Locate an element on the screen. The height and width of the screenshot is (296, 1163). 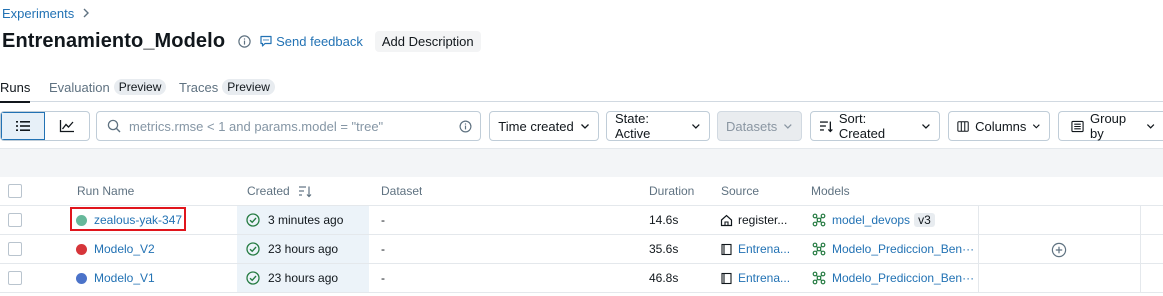
search-input is located at coordinates (294, 126).